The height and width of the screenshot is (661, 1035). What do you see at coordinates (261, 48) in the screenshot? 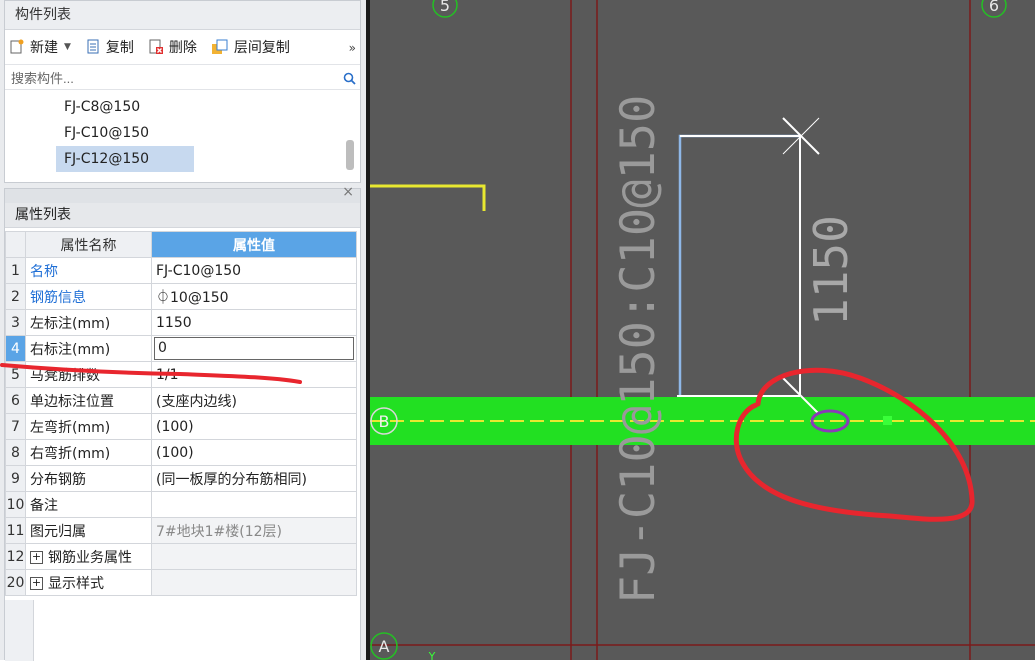
I see `floor-copy-label: 层间复制` at bounding box center [261, 48].